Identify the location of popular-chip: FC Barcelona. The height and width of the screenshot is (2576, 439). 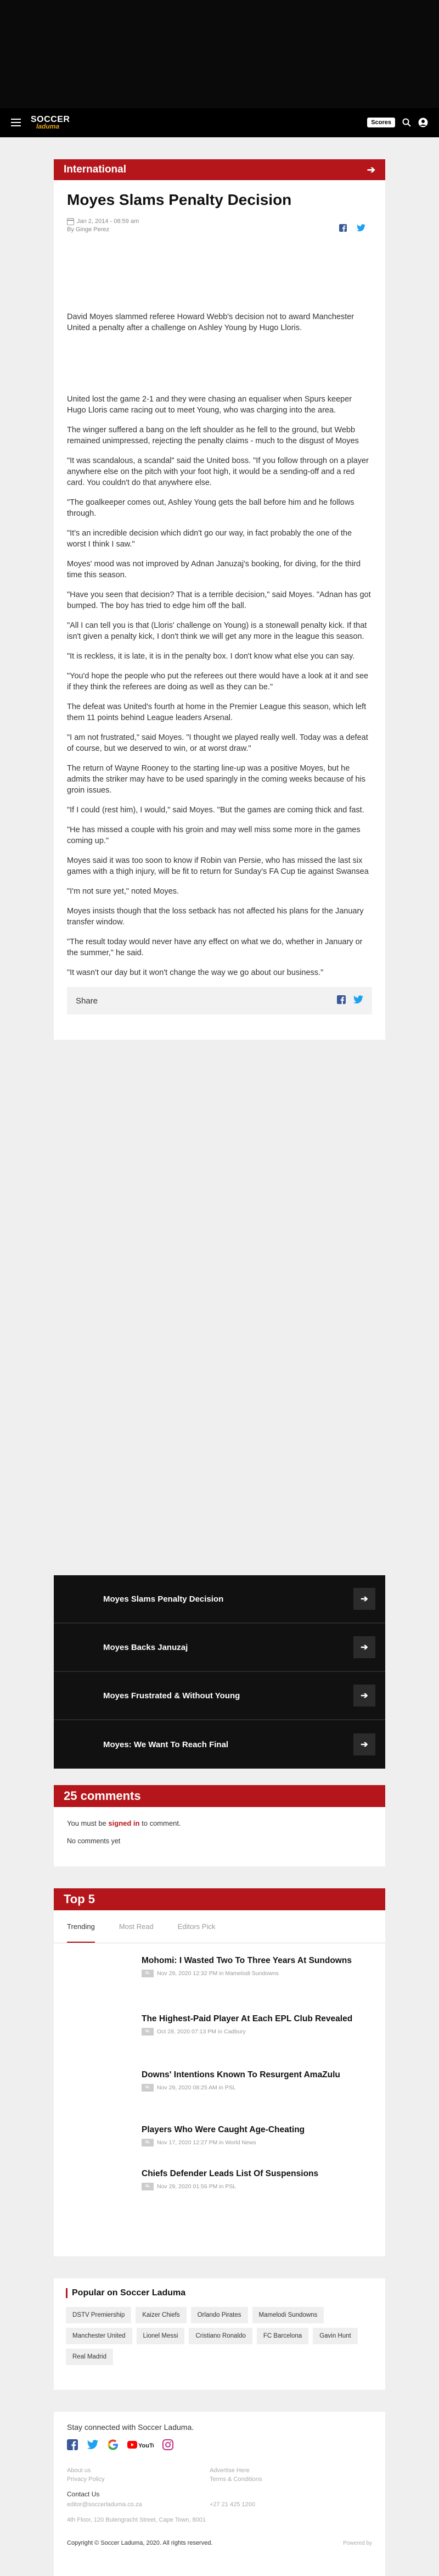
(282, 2336).